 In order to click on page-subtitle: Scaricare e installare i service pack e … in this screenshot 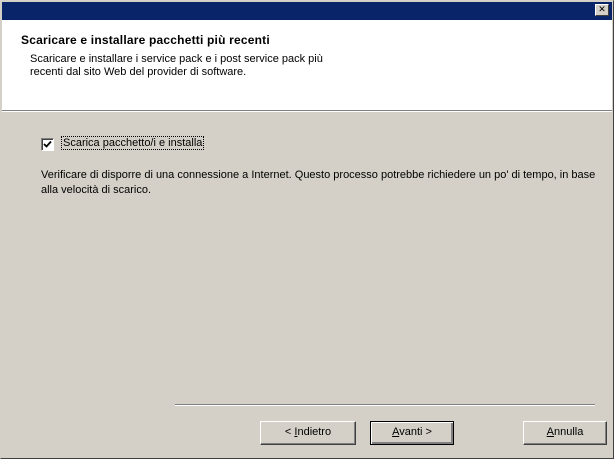, I will do `click(176, 65)`.